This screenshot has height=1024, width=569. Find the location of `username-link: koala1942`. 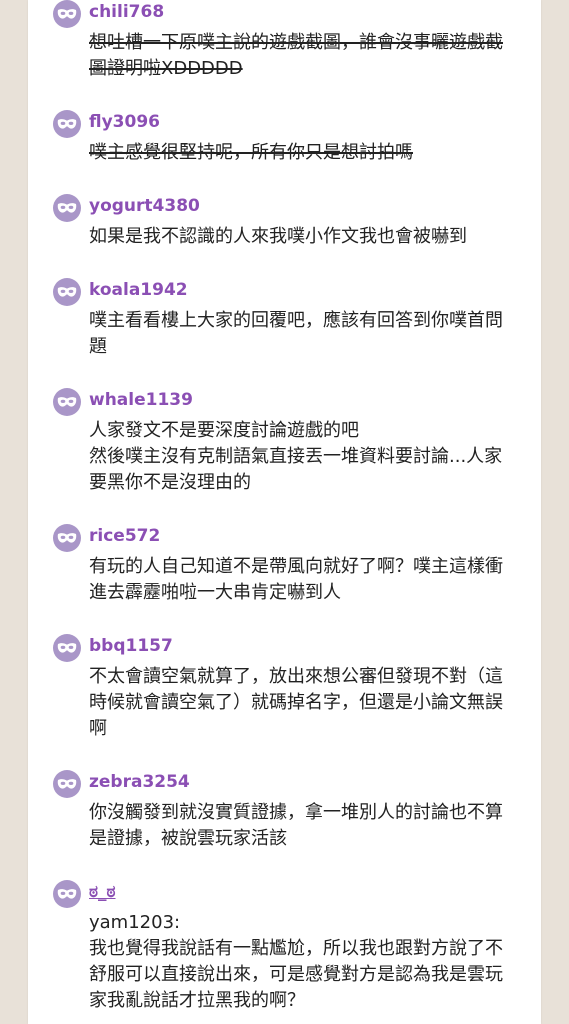

username-link: koala1942 is located at coordinates (138, 290).